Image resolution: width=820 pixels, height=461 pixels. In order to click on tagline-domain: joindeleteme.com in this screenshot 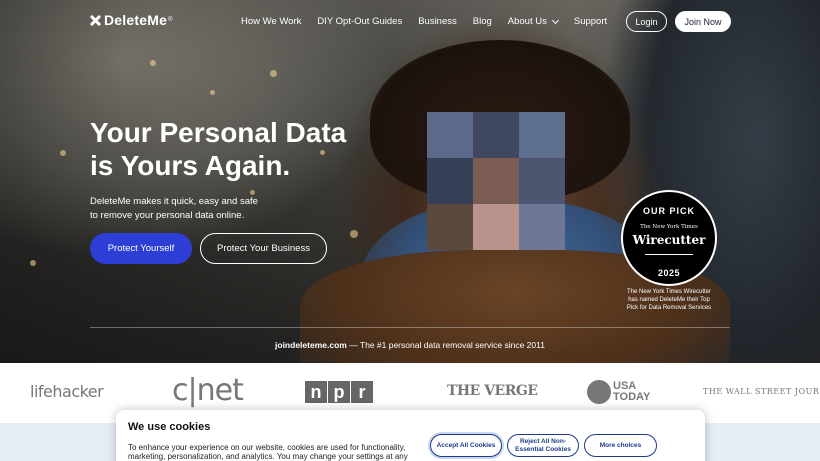, I will do `click(311, 345)`.